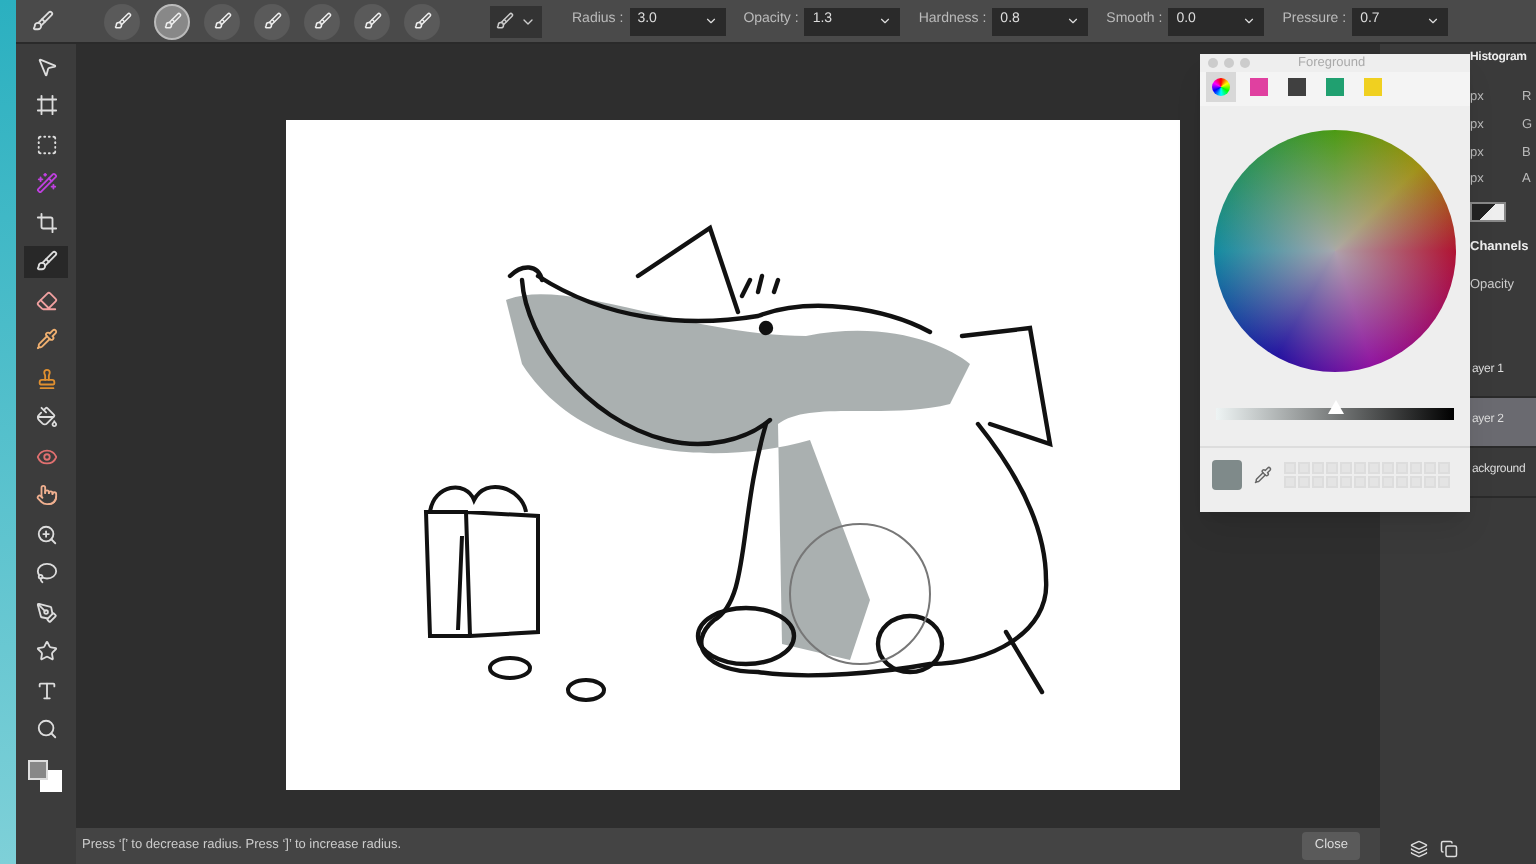 The width and height of the screenshot is (1536, 864). What do you see at coordinates (859, 594) in the screenshot?
I see `brush-cursor` at bounding box center [859, 594].